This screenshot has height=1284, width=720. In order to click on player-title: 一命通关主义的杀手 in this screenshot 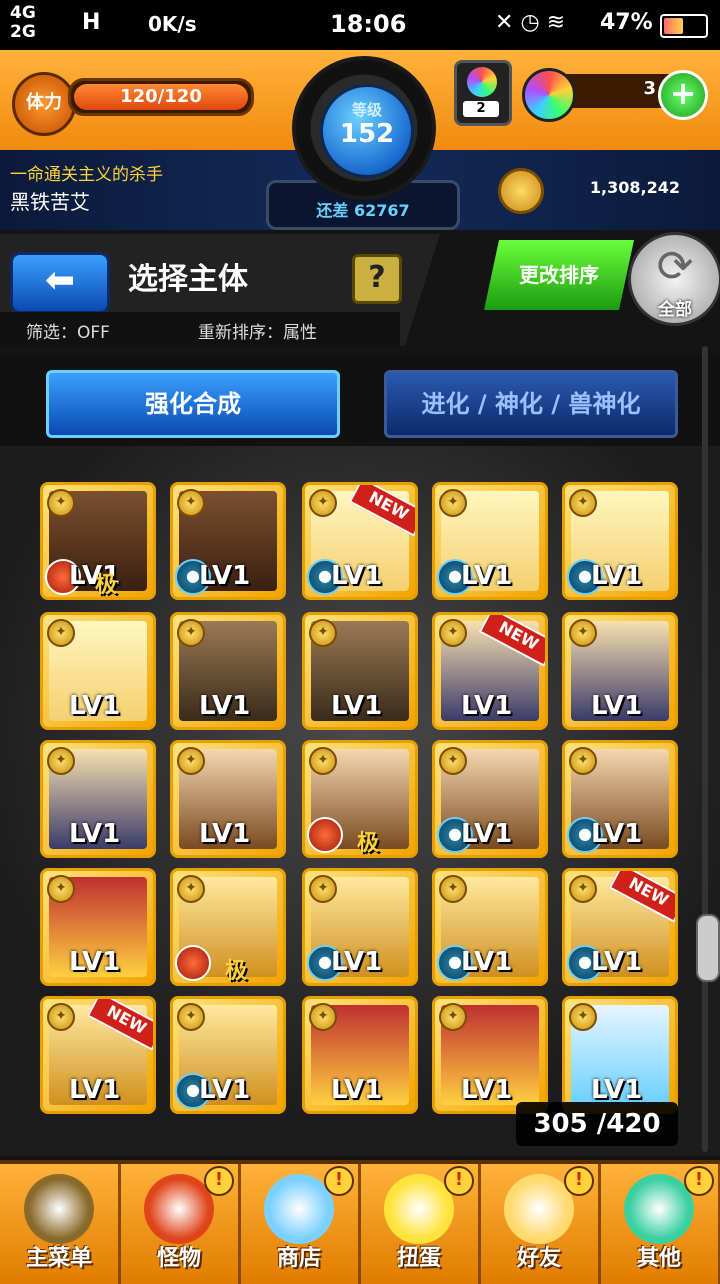, I will do `click(86, 175)`.